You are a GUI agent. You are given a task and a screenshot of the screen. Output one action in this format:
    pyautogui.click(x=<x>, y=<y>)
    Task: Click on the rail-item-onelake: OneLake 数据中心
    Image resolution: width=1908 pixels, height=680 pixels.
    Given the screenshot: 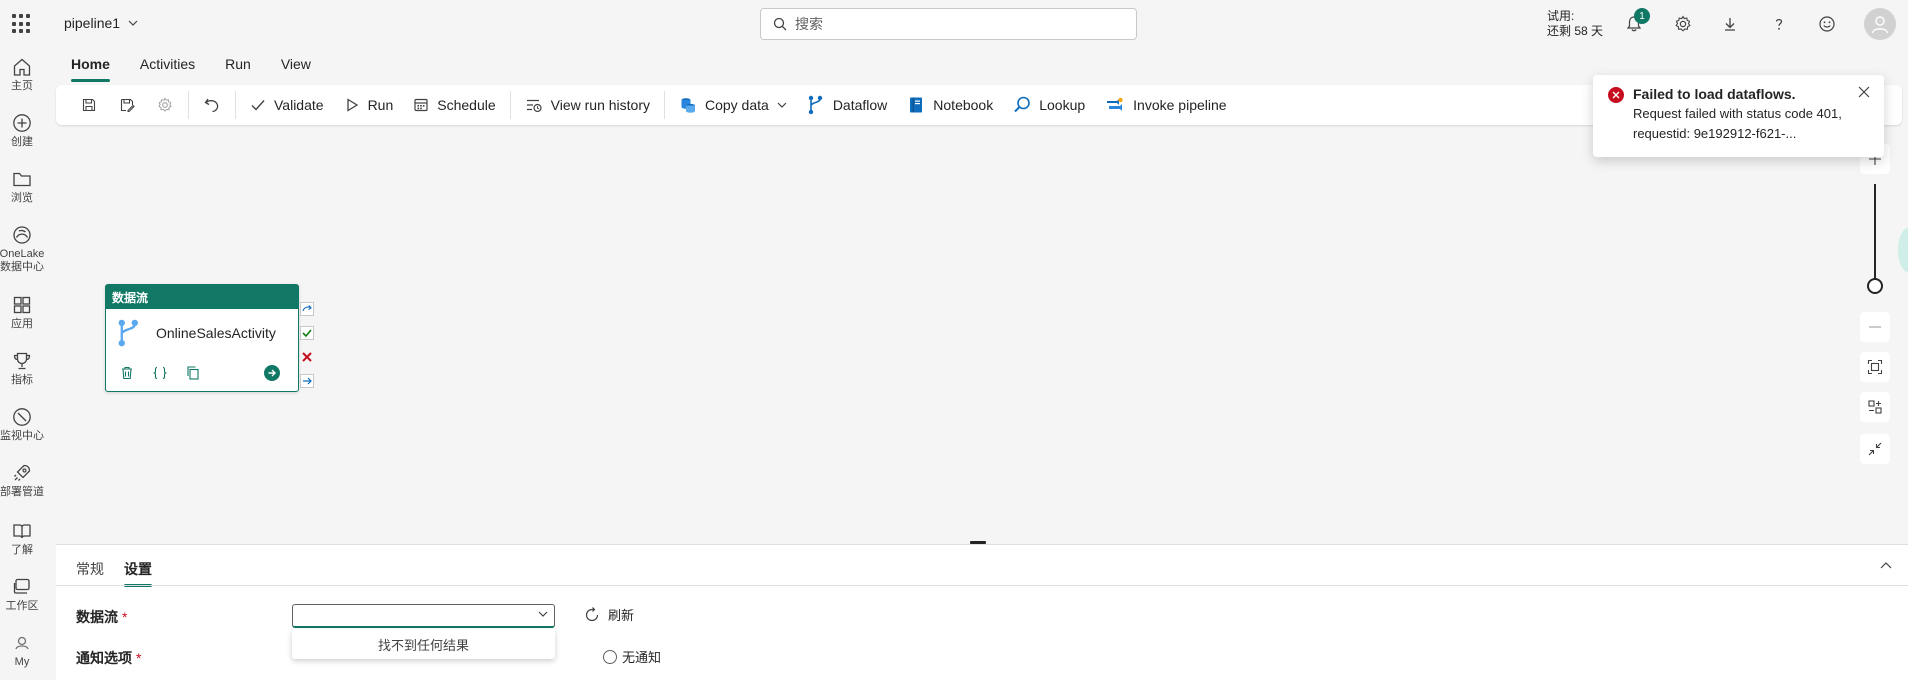 What is the action you would take?
    pyautogui.click(x=22, y=249)
    